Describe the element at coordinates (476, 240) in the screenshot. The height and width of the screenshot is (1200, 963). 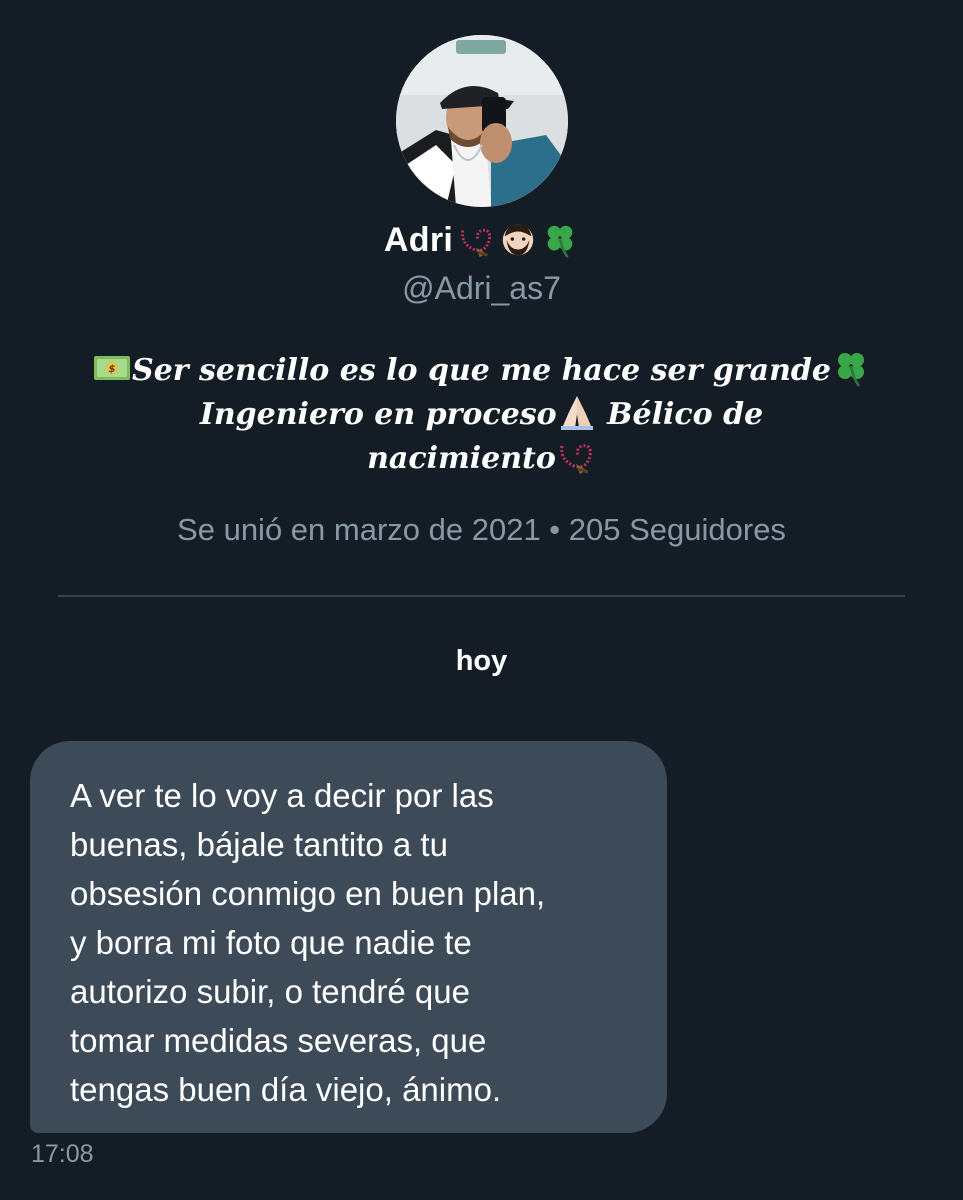
I see `prayer-beads-emoji` at that location.